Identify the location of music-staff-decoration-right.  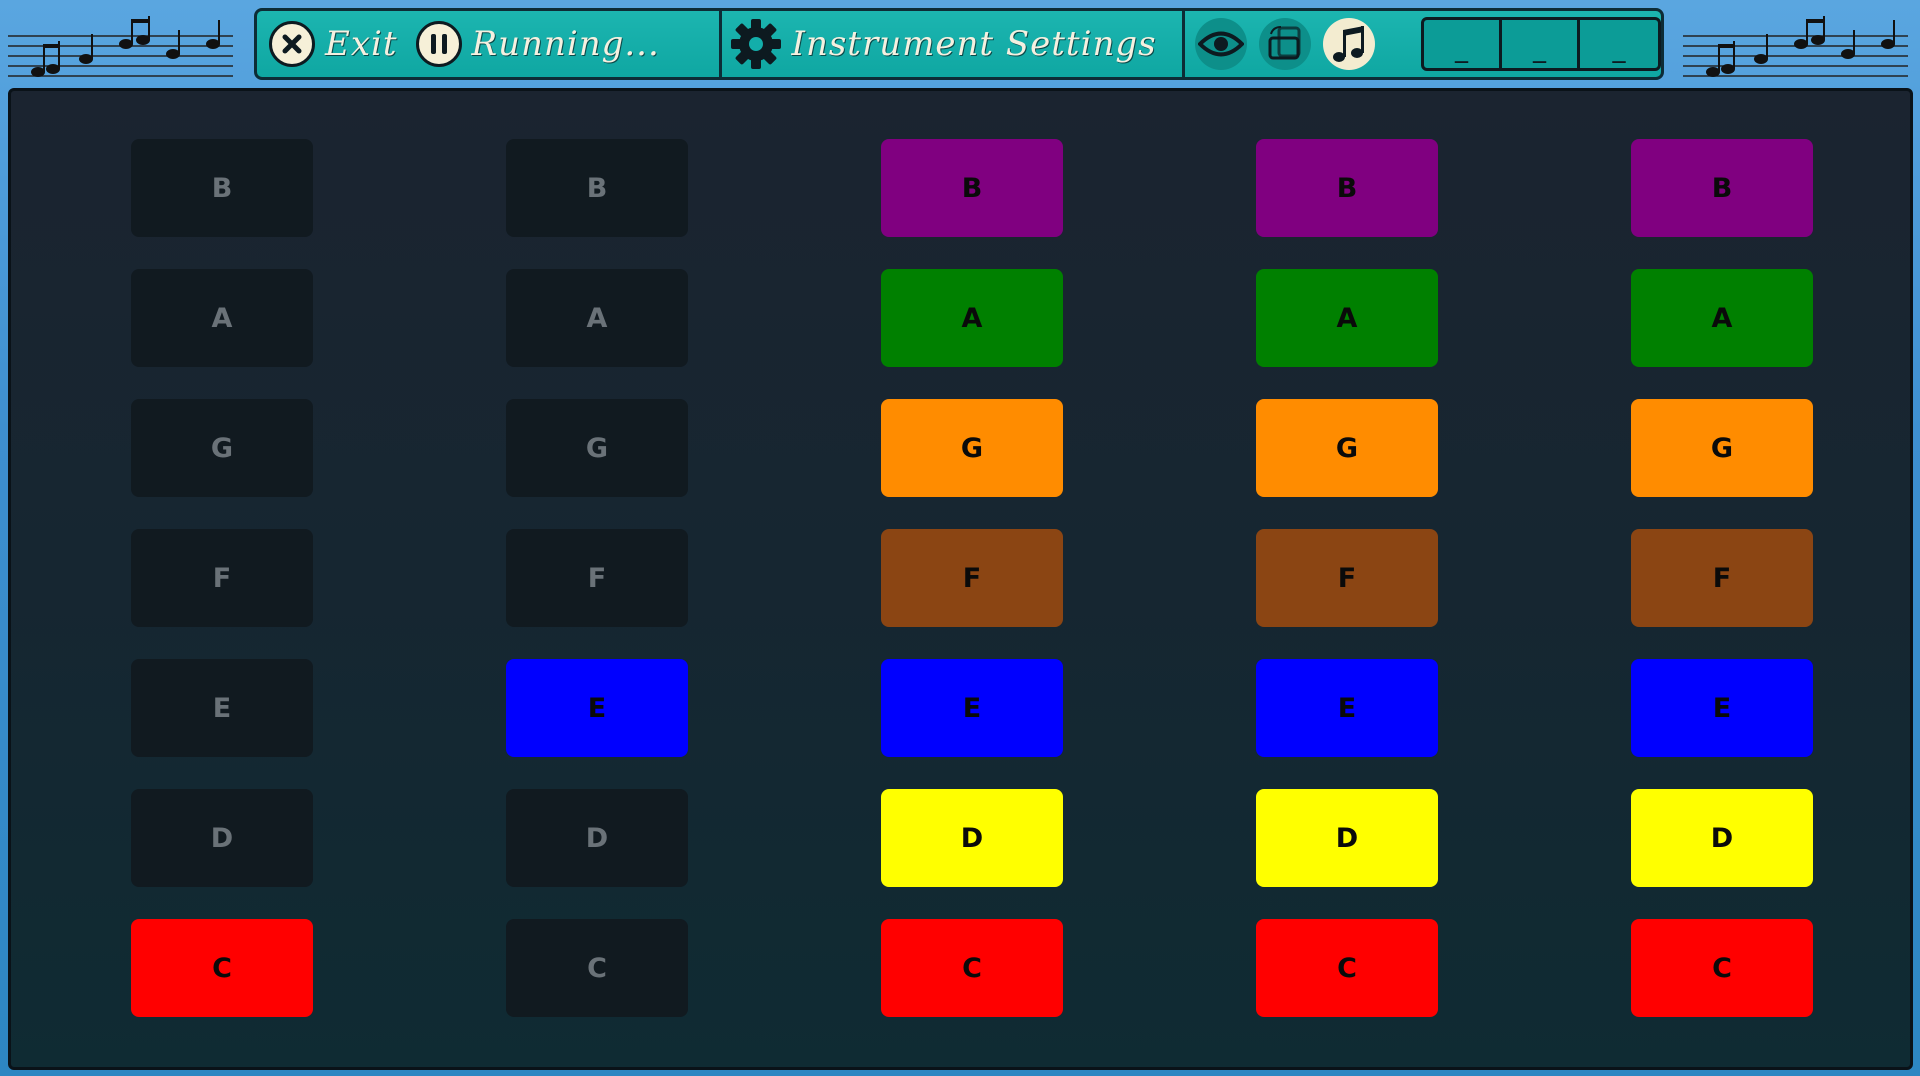
(1795, 46).